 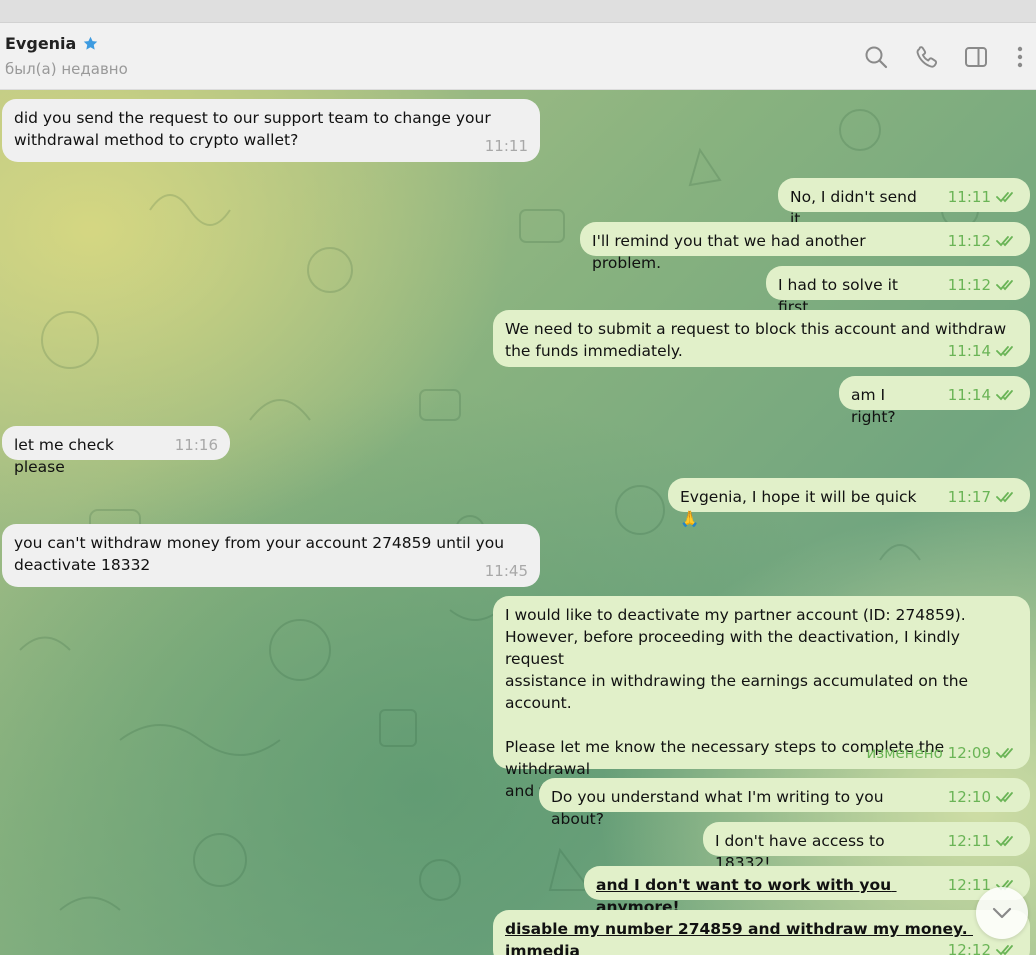 I want to click on outgoing-message: I don't have access to 18332! 12:11, so click(x=866, y=847).